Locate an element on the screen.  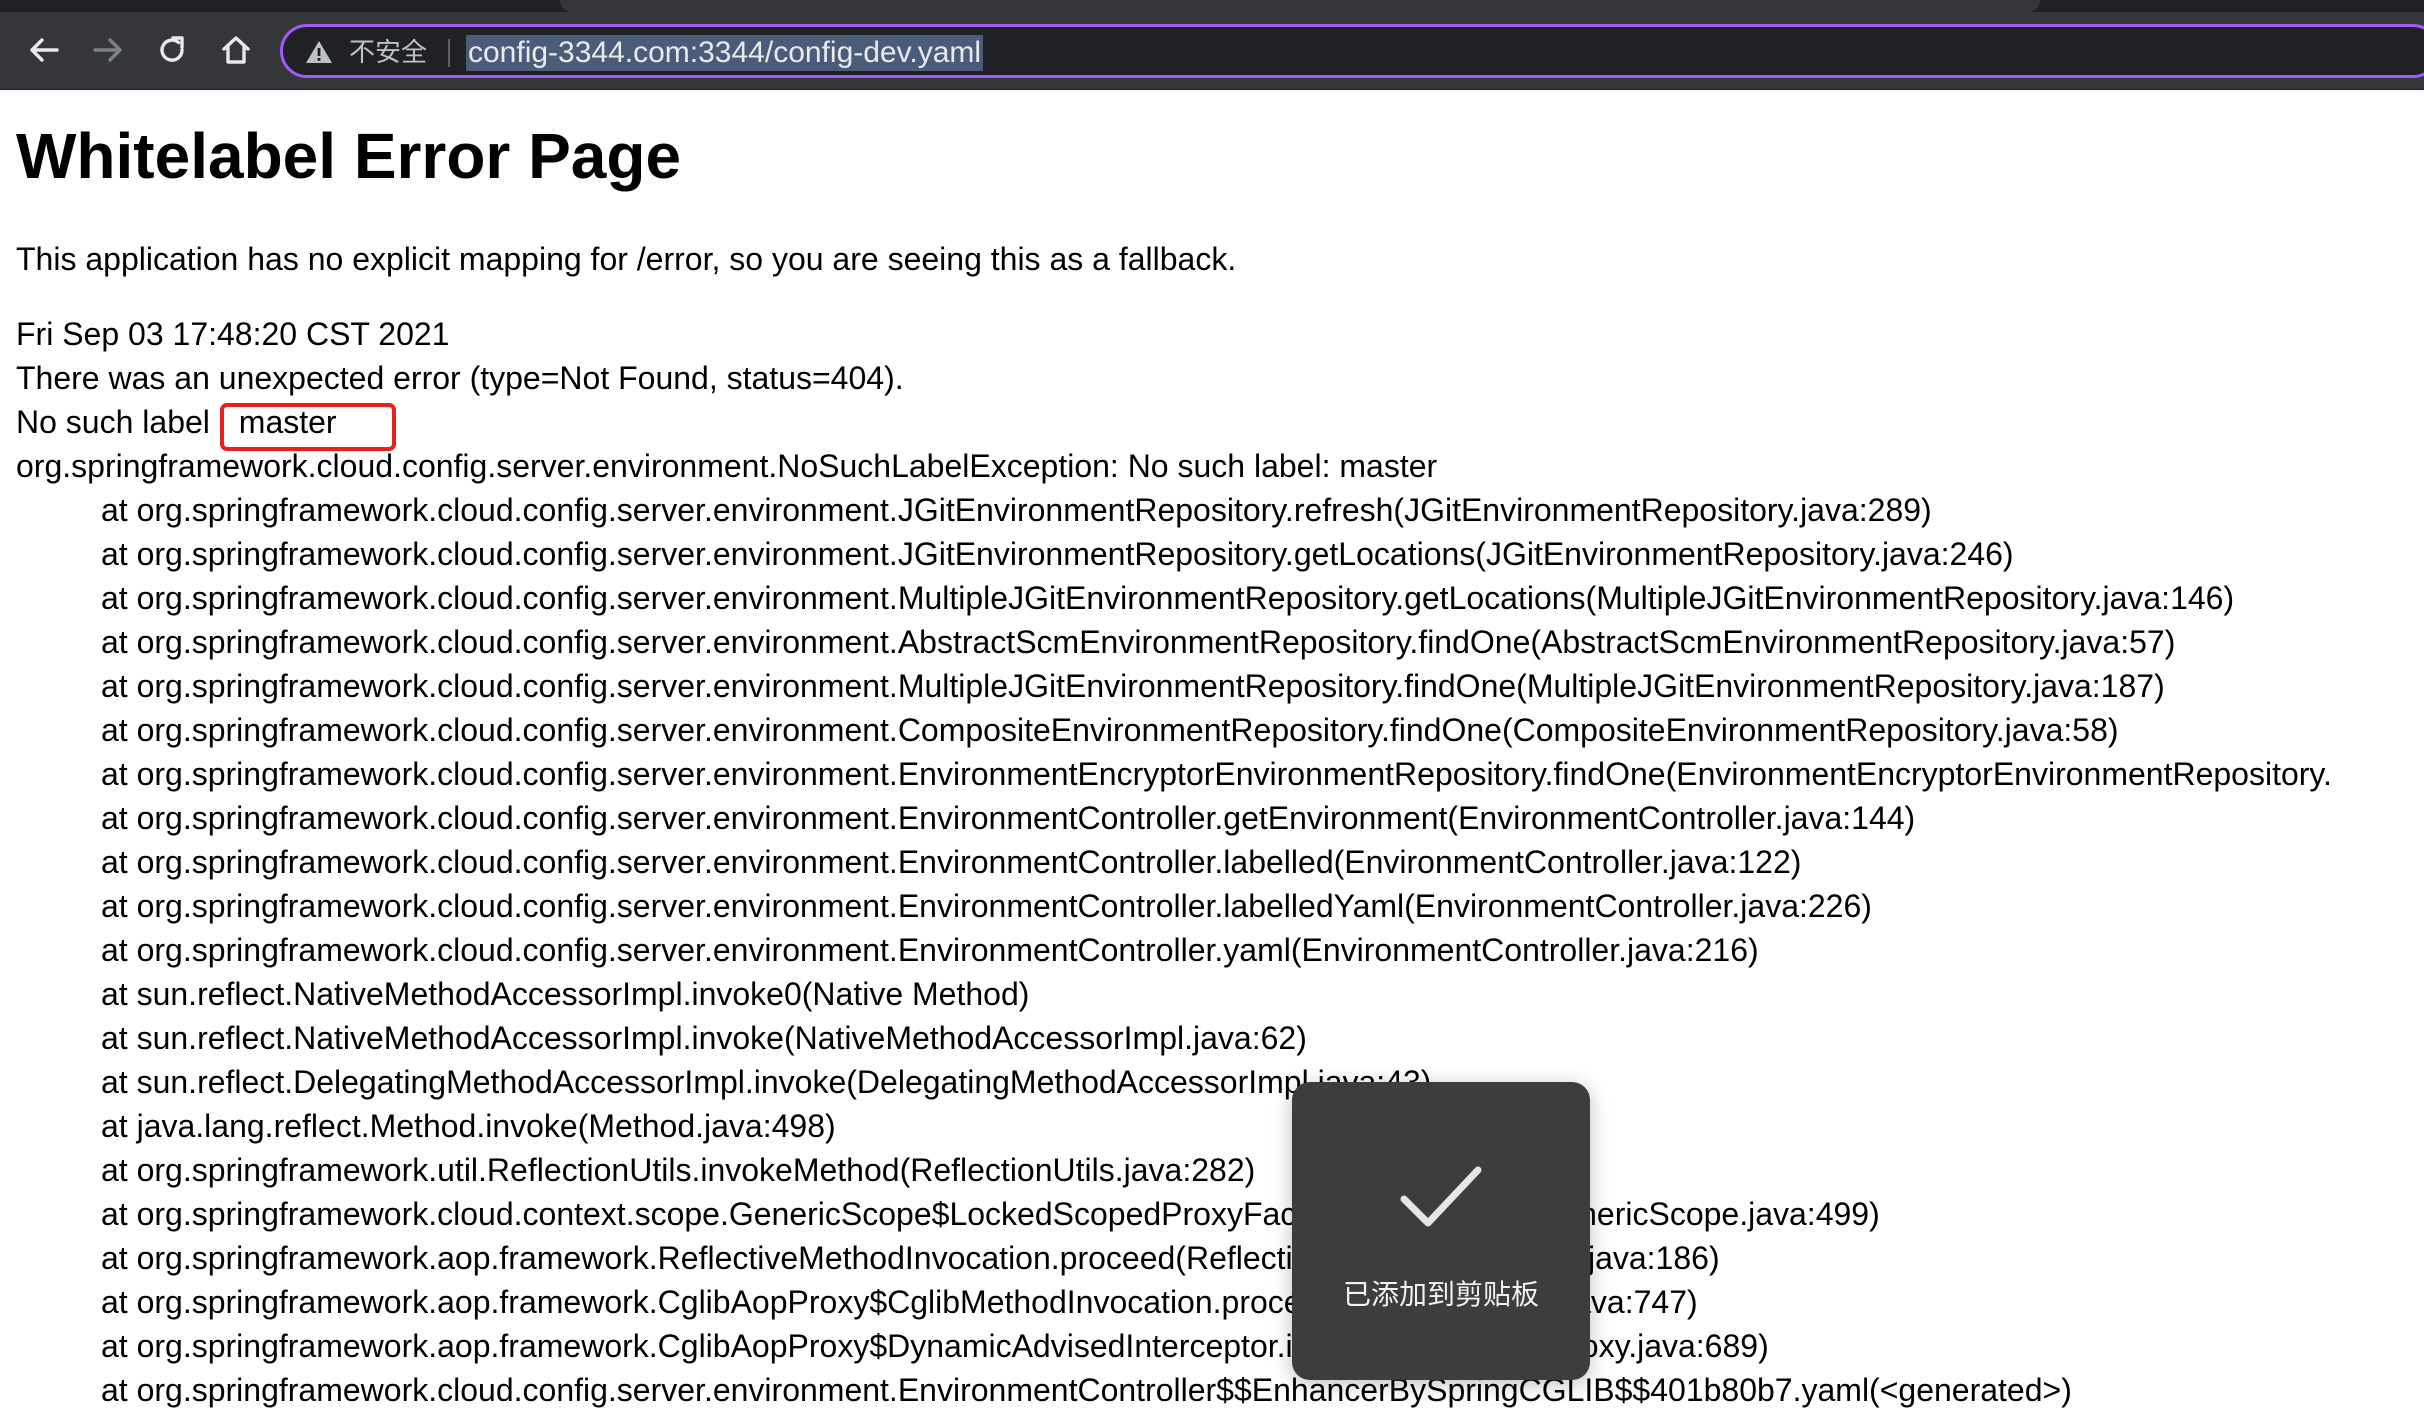
back-button is located at coordinates (44, 50).